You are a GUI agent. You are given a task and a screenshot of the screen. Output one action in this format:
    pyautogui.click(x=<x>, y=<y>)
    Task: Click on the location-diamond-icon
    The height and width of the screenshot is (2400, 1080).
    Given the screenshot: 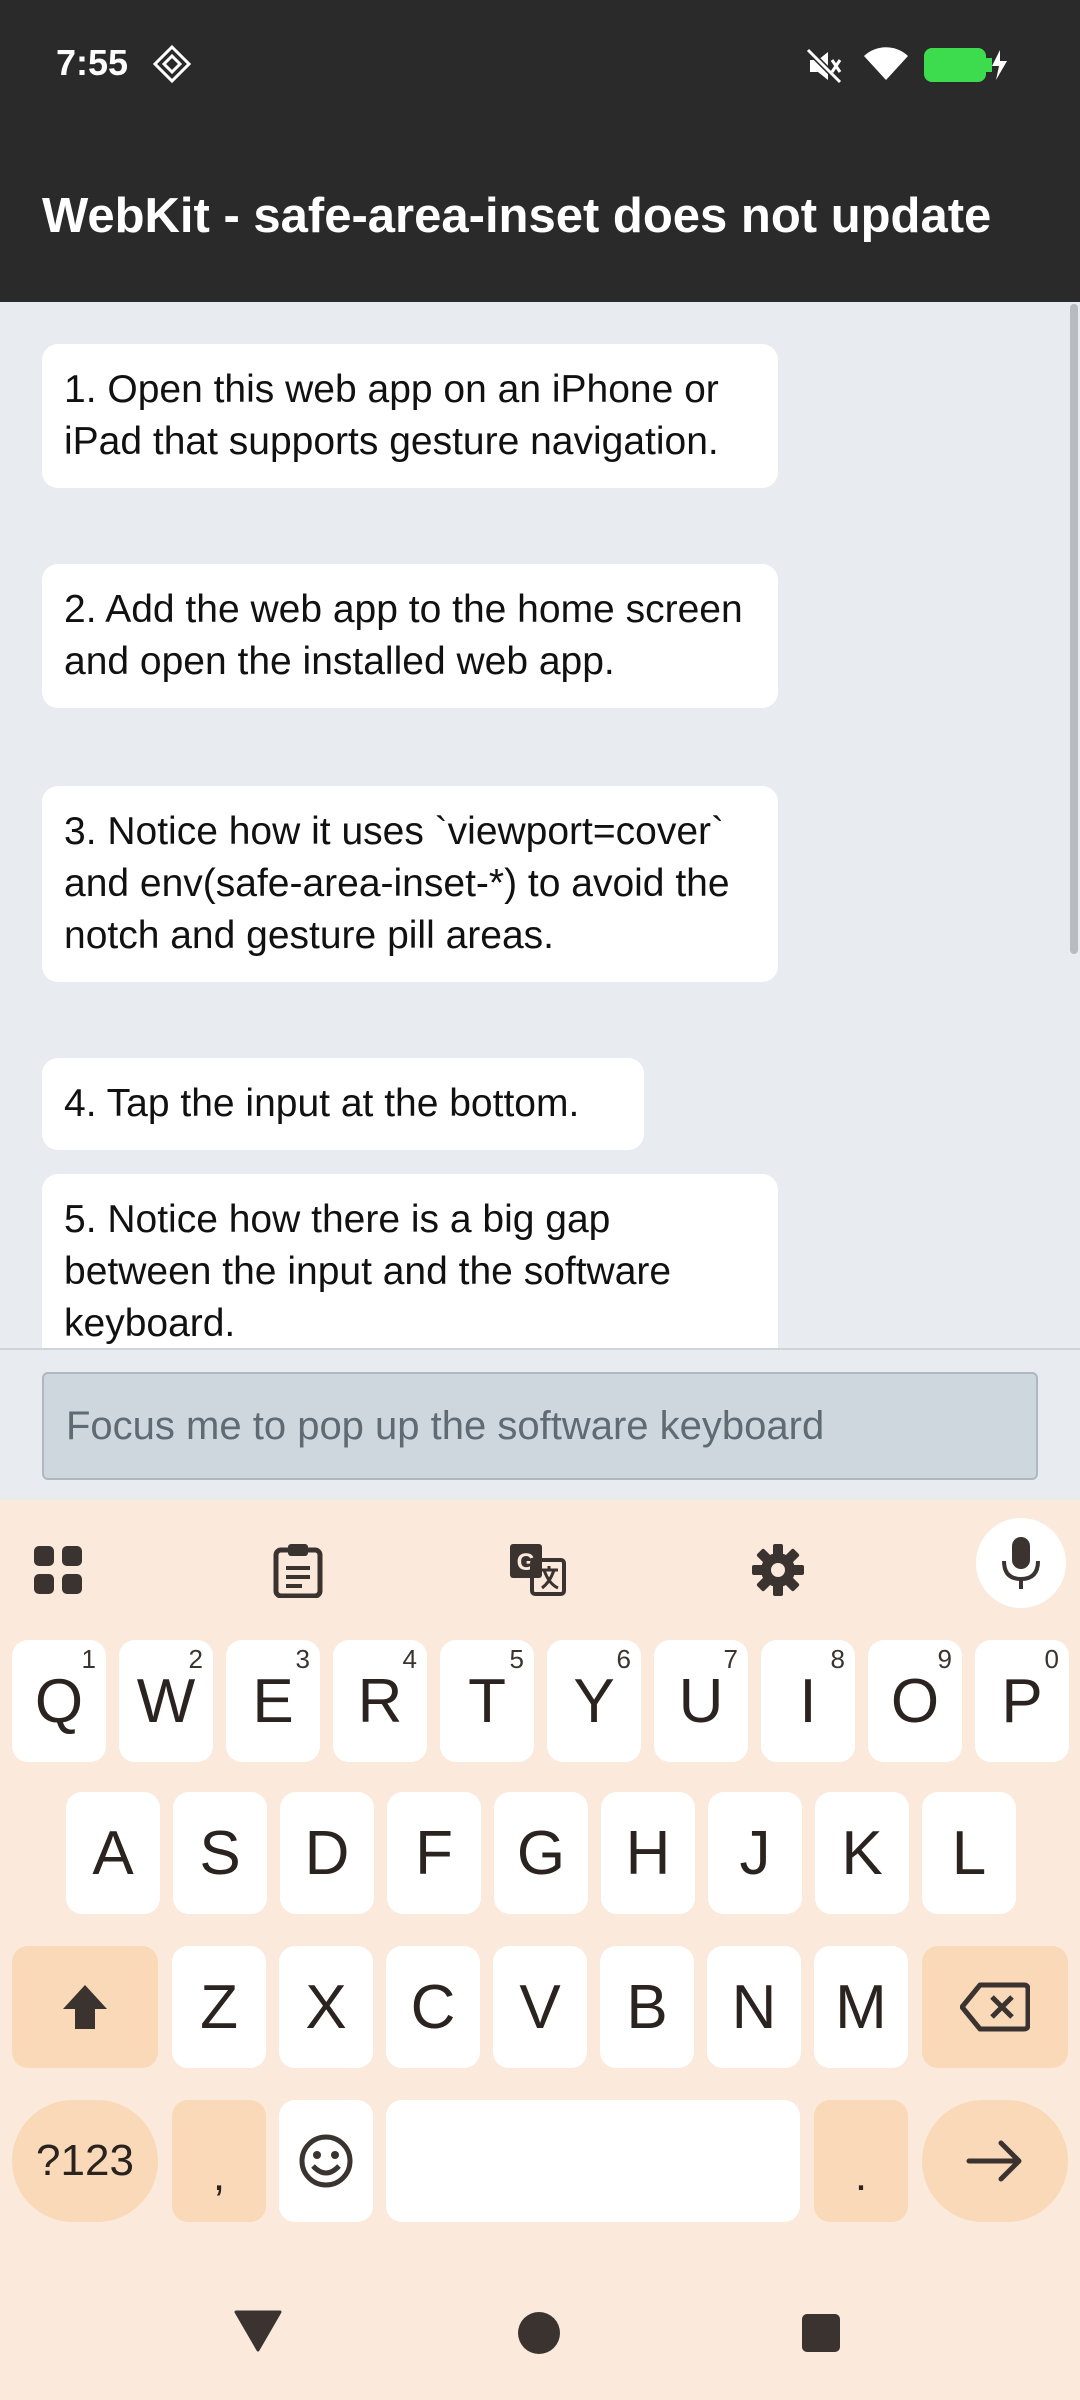 What is the action you would take?
    pyautogui.click(x=172, y=66)
    